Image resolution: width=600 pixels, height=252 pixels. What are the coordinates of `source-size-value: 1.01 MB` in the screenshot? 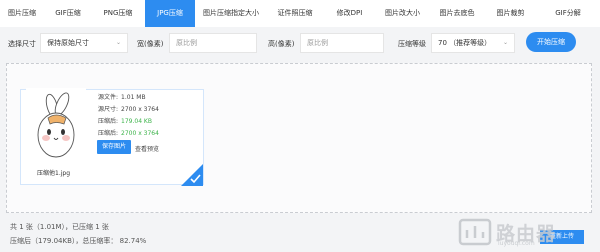 It's located at (133, 97).